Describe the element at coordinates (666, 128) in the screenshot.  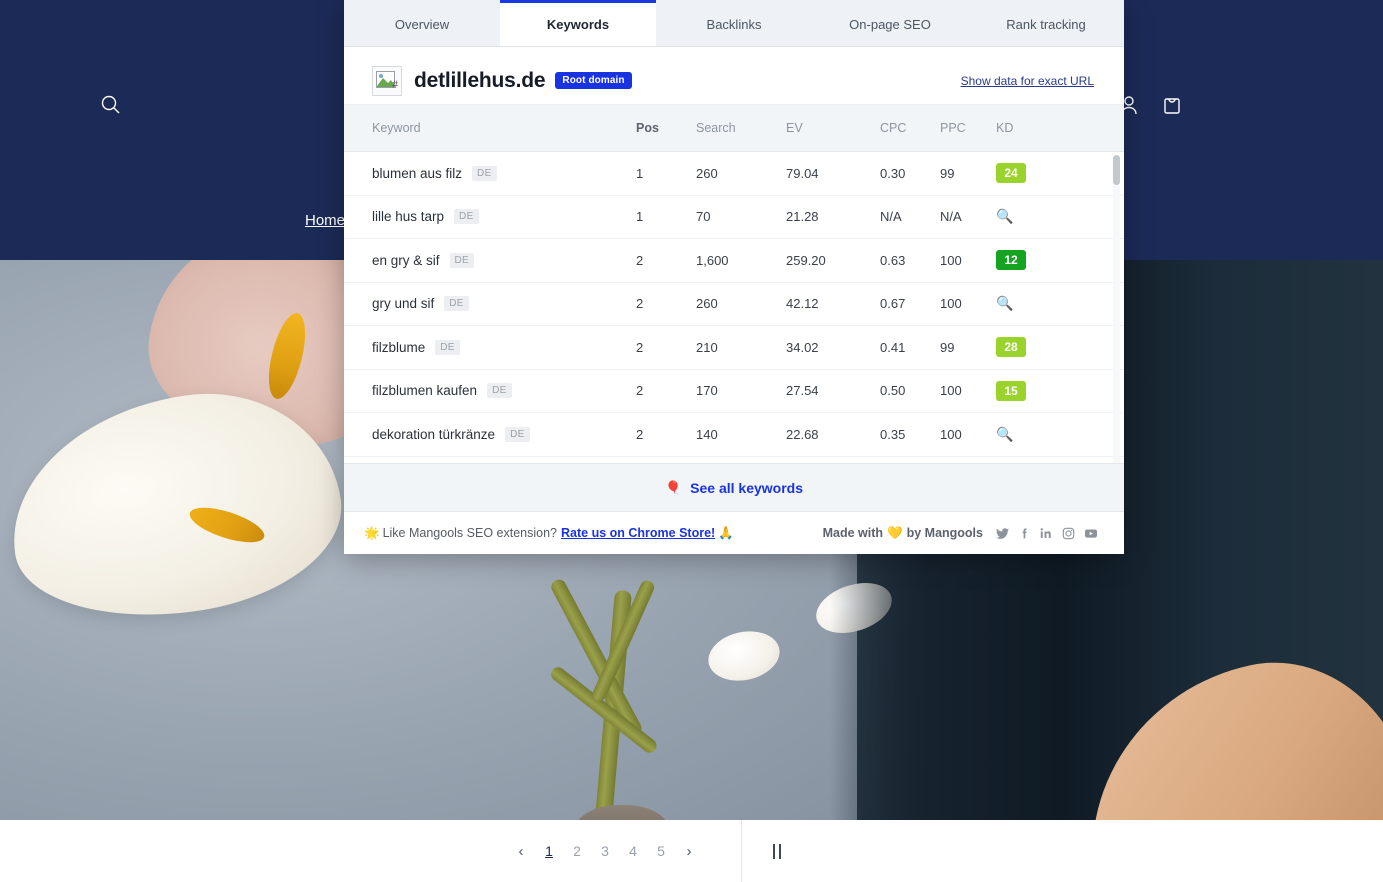
I see `column-header-pos: Pos` at that location.